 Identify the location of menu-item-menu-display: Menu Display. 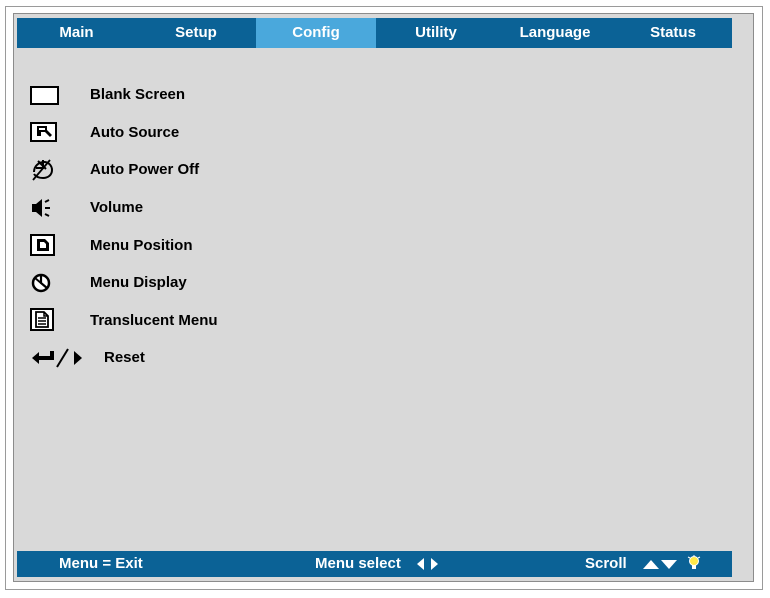
(124, 283).